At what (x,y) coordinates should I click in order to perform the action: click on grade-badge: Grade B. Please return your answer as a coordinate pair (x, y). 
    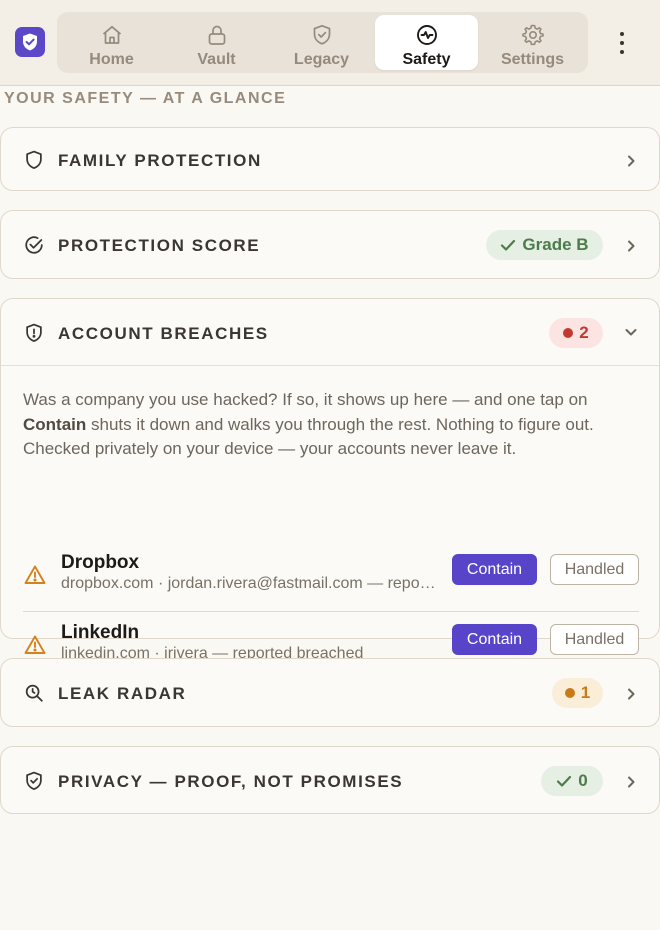
    Looking at the image, I should click on (544, 245).